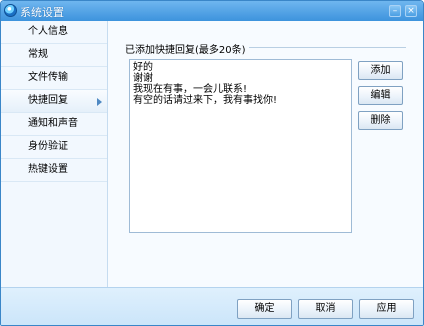 The height and width of the screenshot is (326, 424). Describe the element at coordinates (54, 55) in the screenshot. I see `sidebar-item-general: 常规` at that location.